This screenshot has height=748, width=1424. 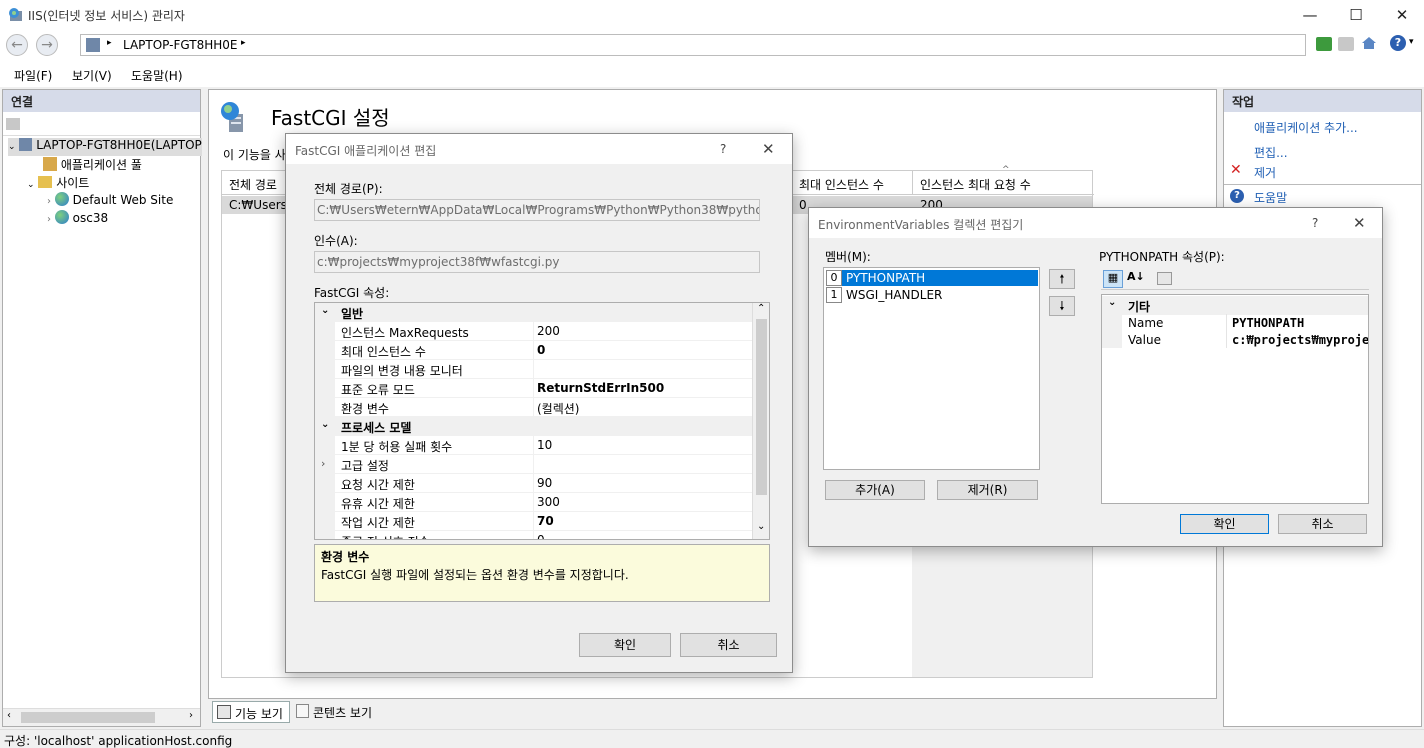 I want to click on env-help-button: ?, so click(x=1315, y=223).